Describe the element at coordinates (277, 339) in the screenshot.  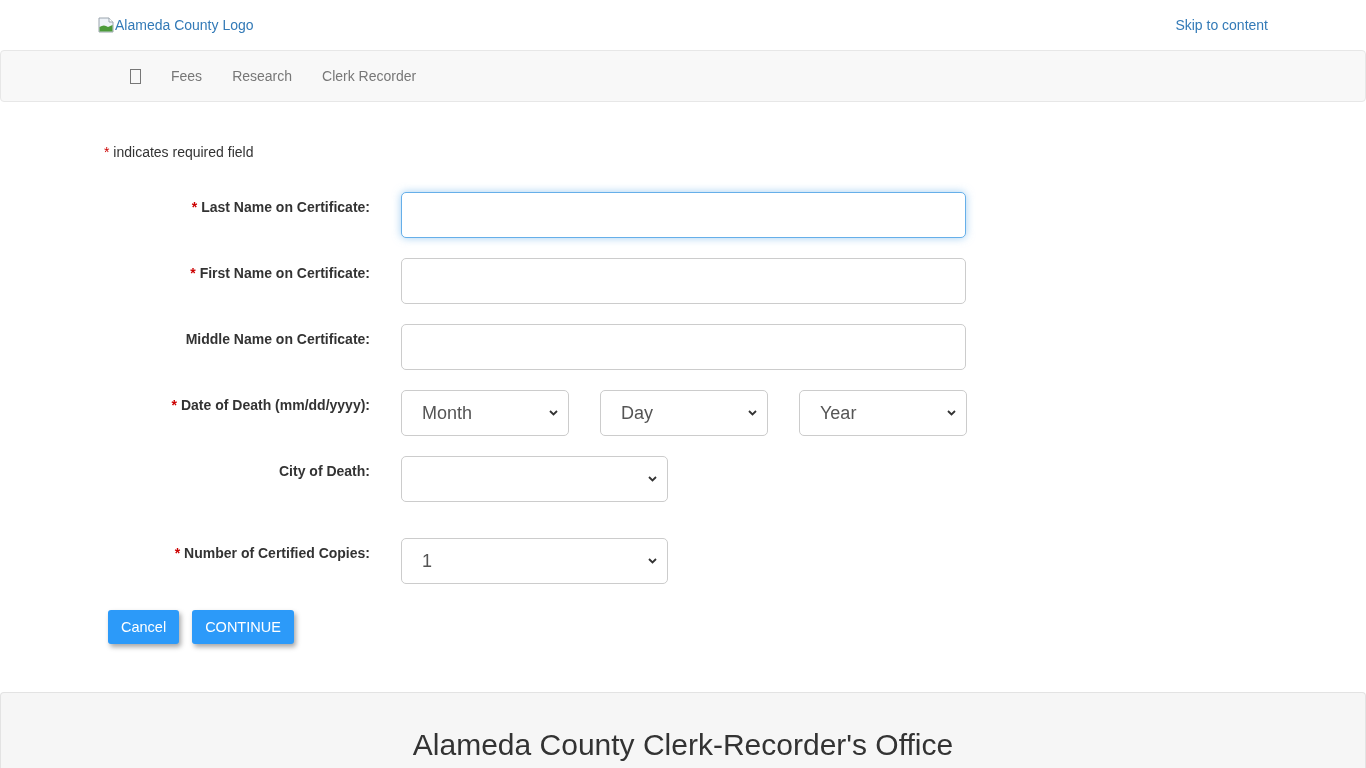
I see `field-label: Middle Name on Certificate:` at that location.